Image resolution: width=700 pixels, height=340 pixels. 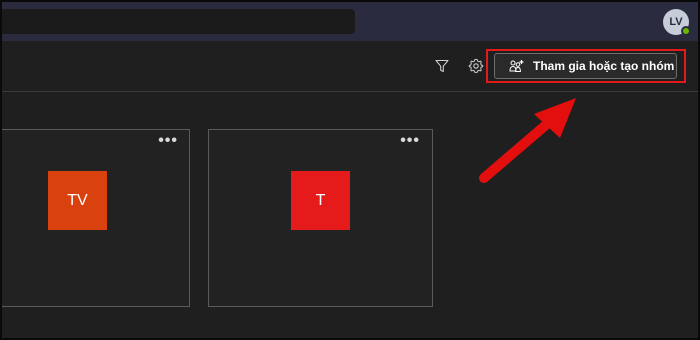 I want to click on filter-button, so click(x=442, y=66).